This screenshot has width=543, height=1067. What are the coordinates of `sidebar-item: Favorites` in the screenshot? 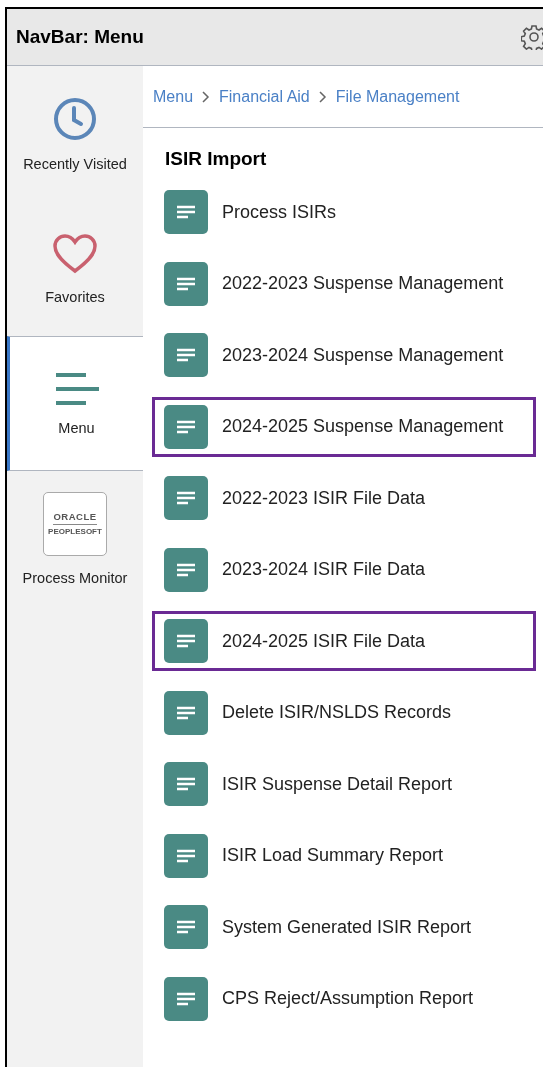 It's located at (75, 268).